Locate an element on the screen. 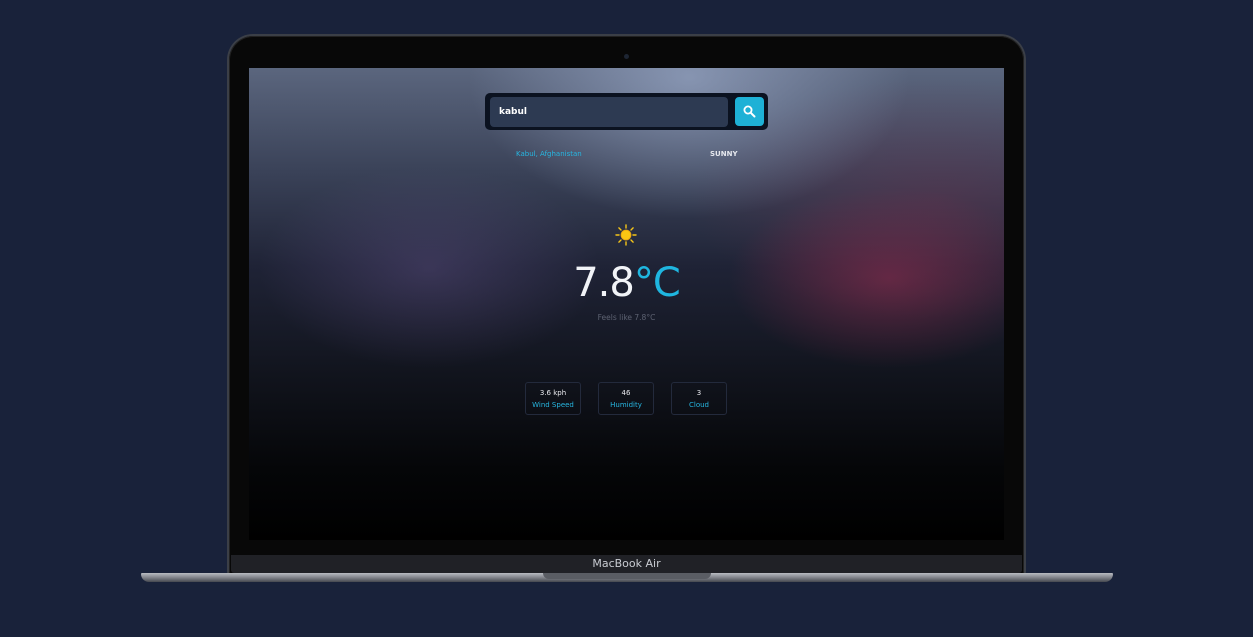 The height and width of the screenshot is (637, 1253). laptop-chin: MacBook Air is located at coordinates (626, 564).